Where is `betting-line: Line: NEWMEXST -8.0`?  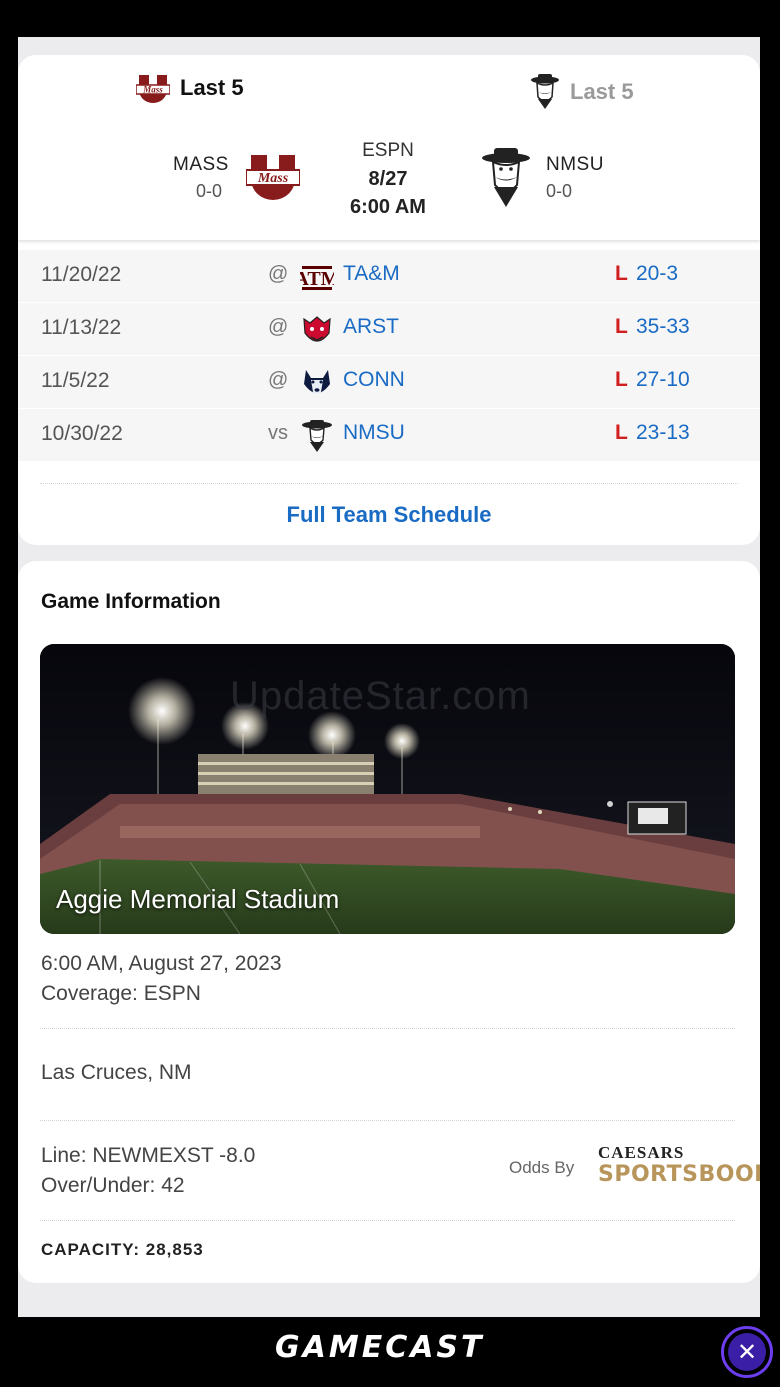 betting-line: Line: NEWMEXST -8.0 is located at coordinates (148, 1155).